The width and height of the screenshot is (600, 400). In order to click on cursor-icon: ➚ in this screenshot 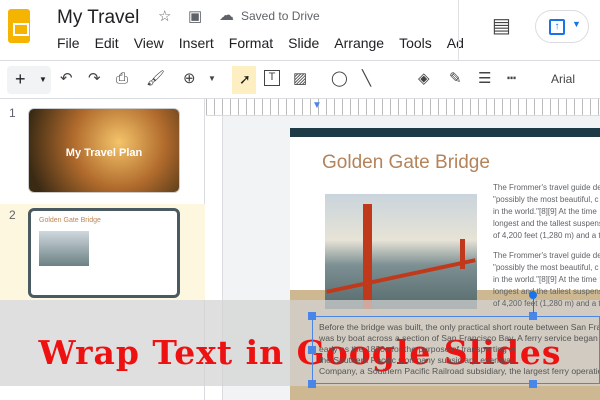, I will do `click(245, 79)`.